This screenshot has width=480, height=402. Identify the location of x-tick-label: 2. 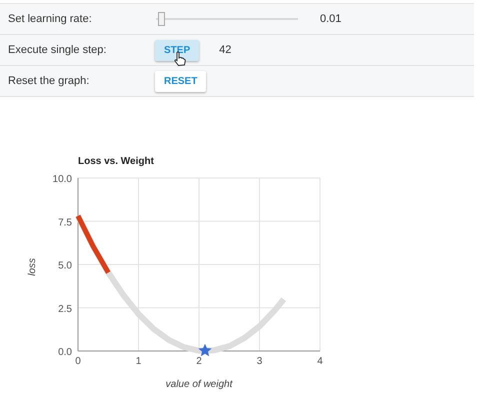
(199, 361).